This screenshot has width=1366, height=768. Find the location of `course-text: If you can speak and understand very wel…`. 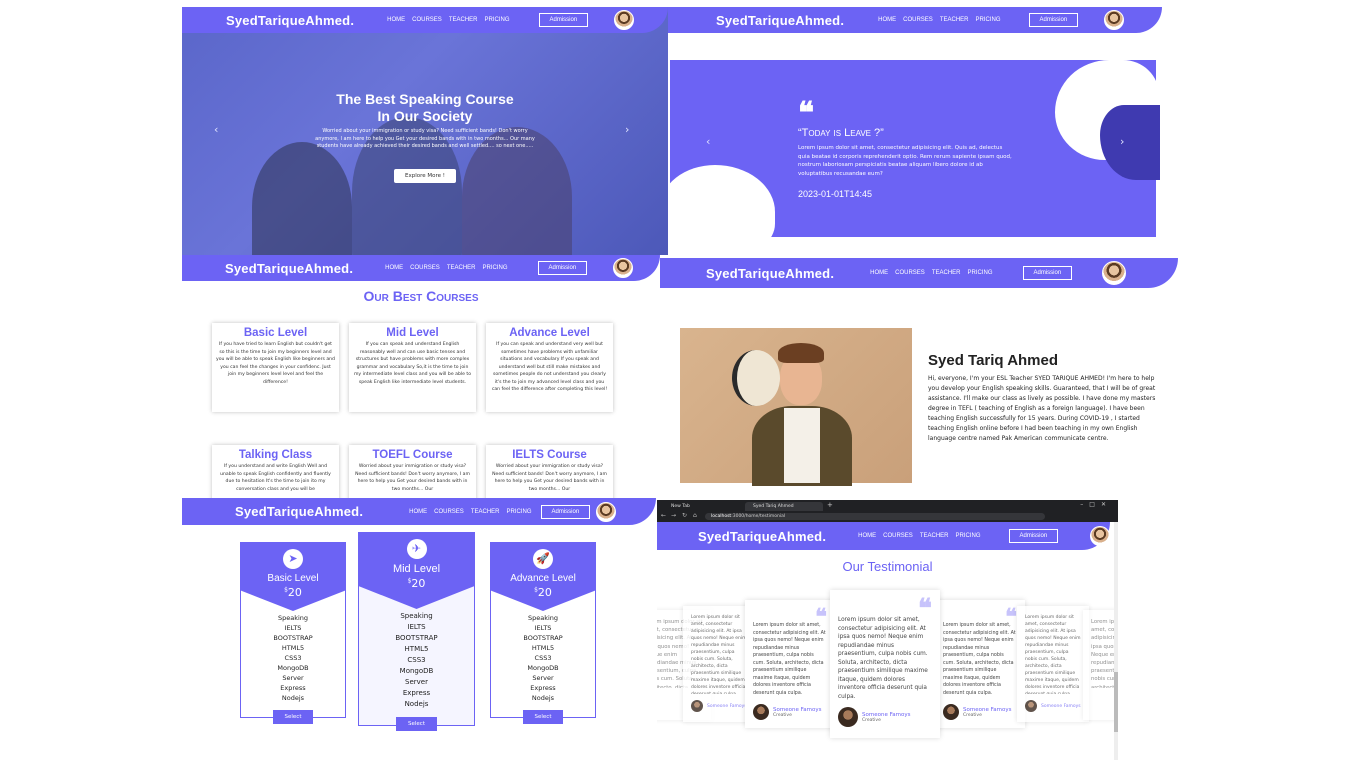

course-text: If you can speak and understand very wel… is located at coordinates (549, 367).